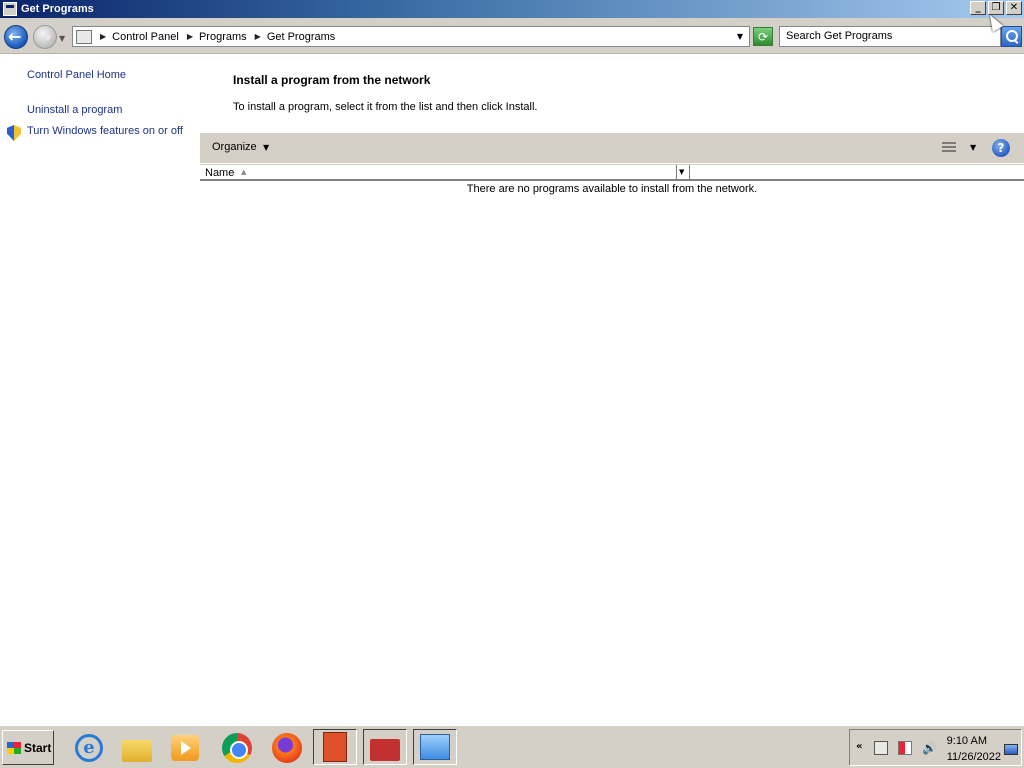 The height and width of the screenshot is (768, 1024). What do you see at coordinates (973, 147) in the screenshot?
I see `views-dropdown-icon: ▼` at bounding box center [973, 147].